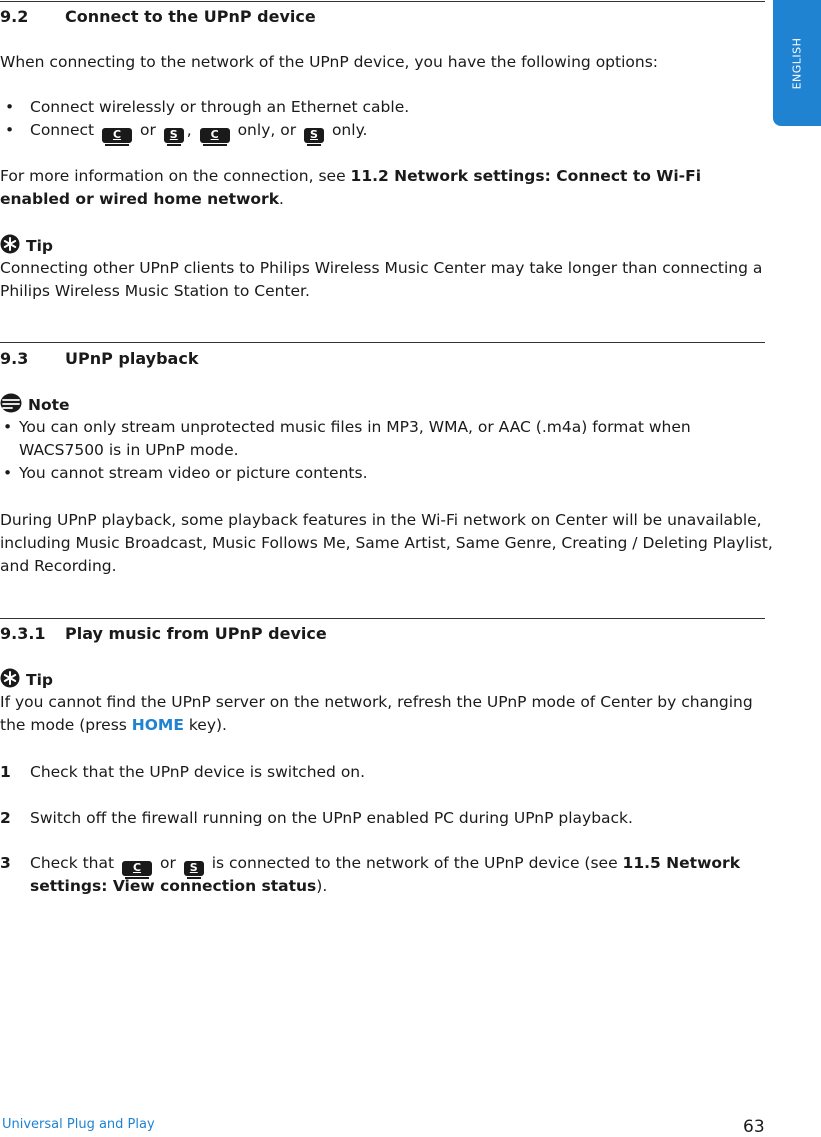  I want to click on language-tab-label: ENGLISH, so click(797, 63).